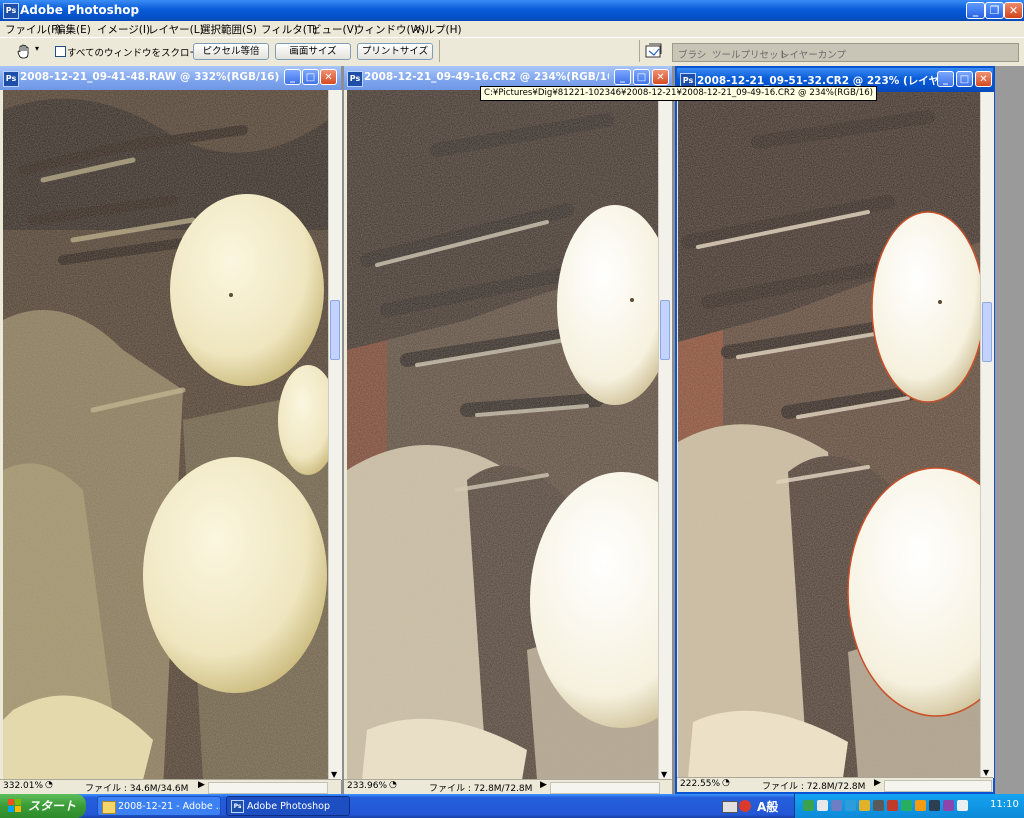  I want to click on taskbar-item-label: Adobe Photoshop, so click(288, 806).